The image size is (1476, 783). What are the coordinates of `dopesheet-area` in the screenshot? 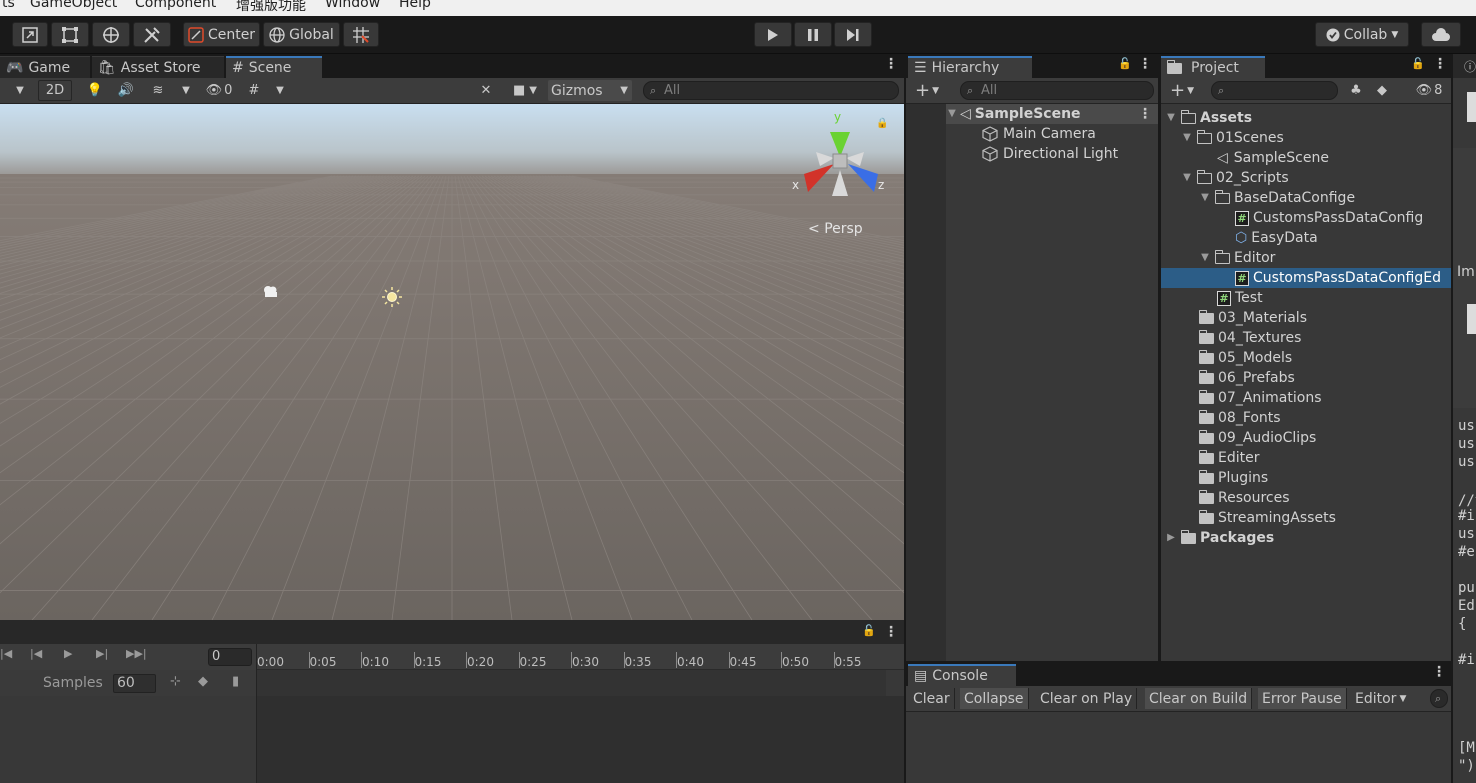 It's located at (580, 739).